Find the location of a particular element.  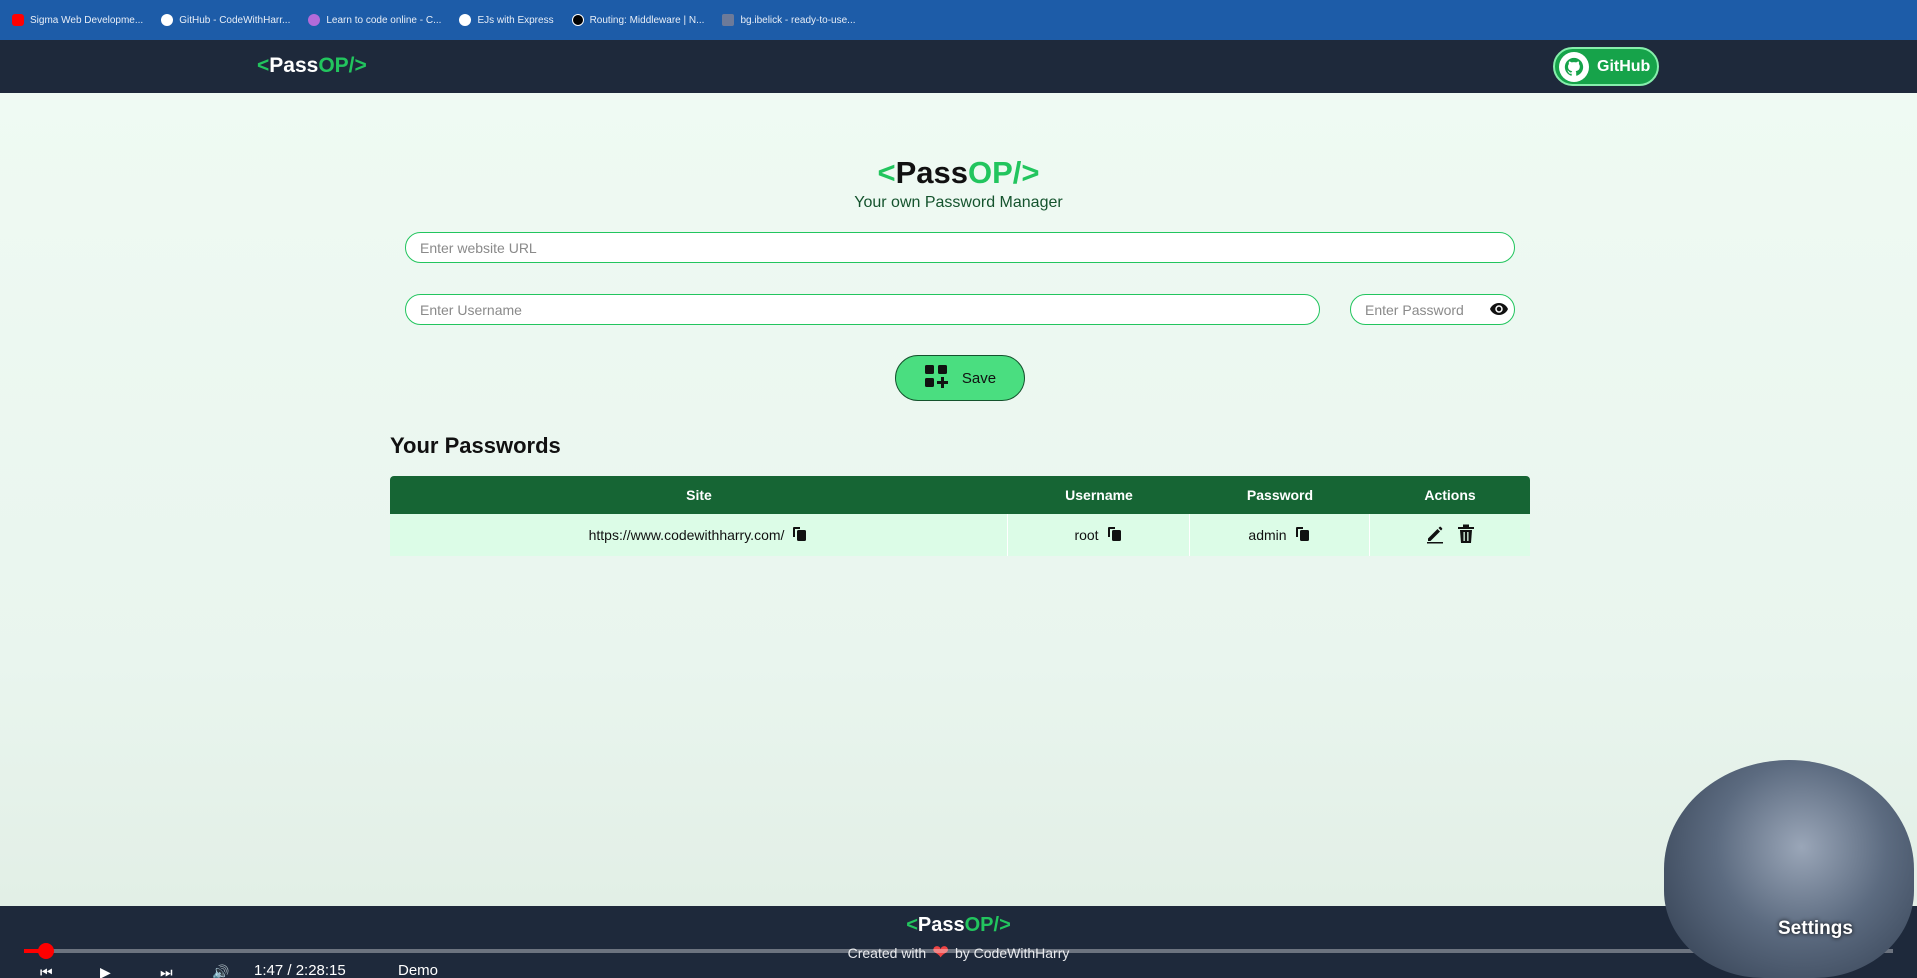

username-value: root is located at coordinates (1086, 535).